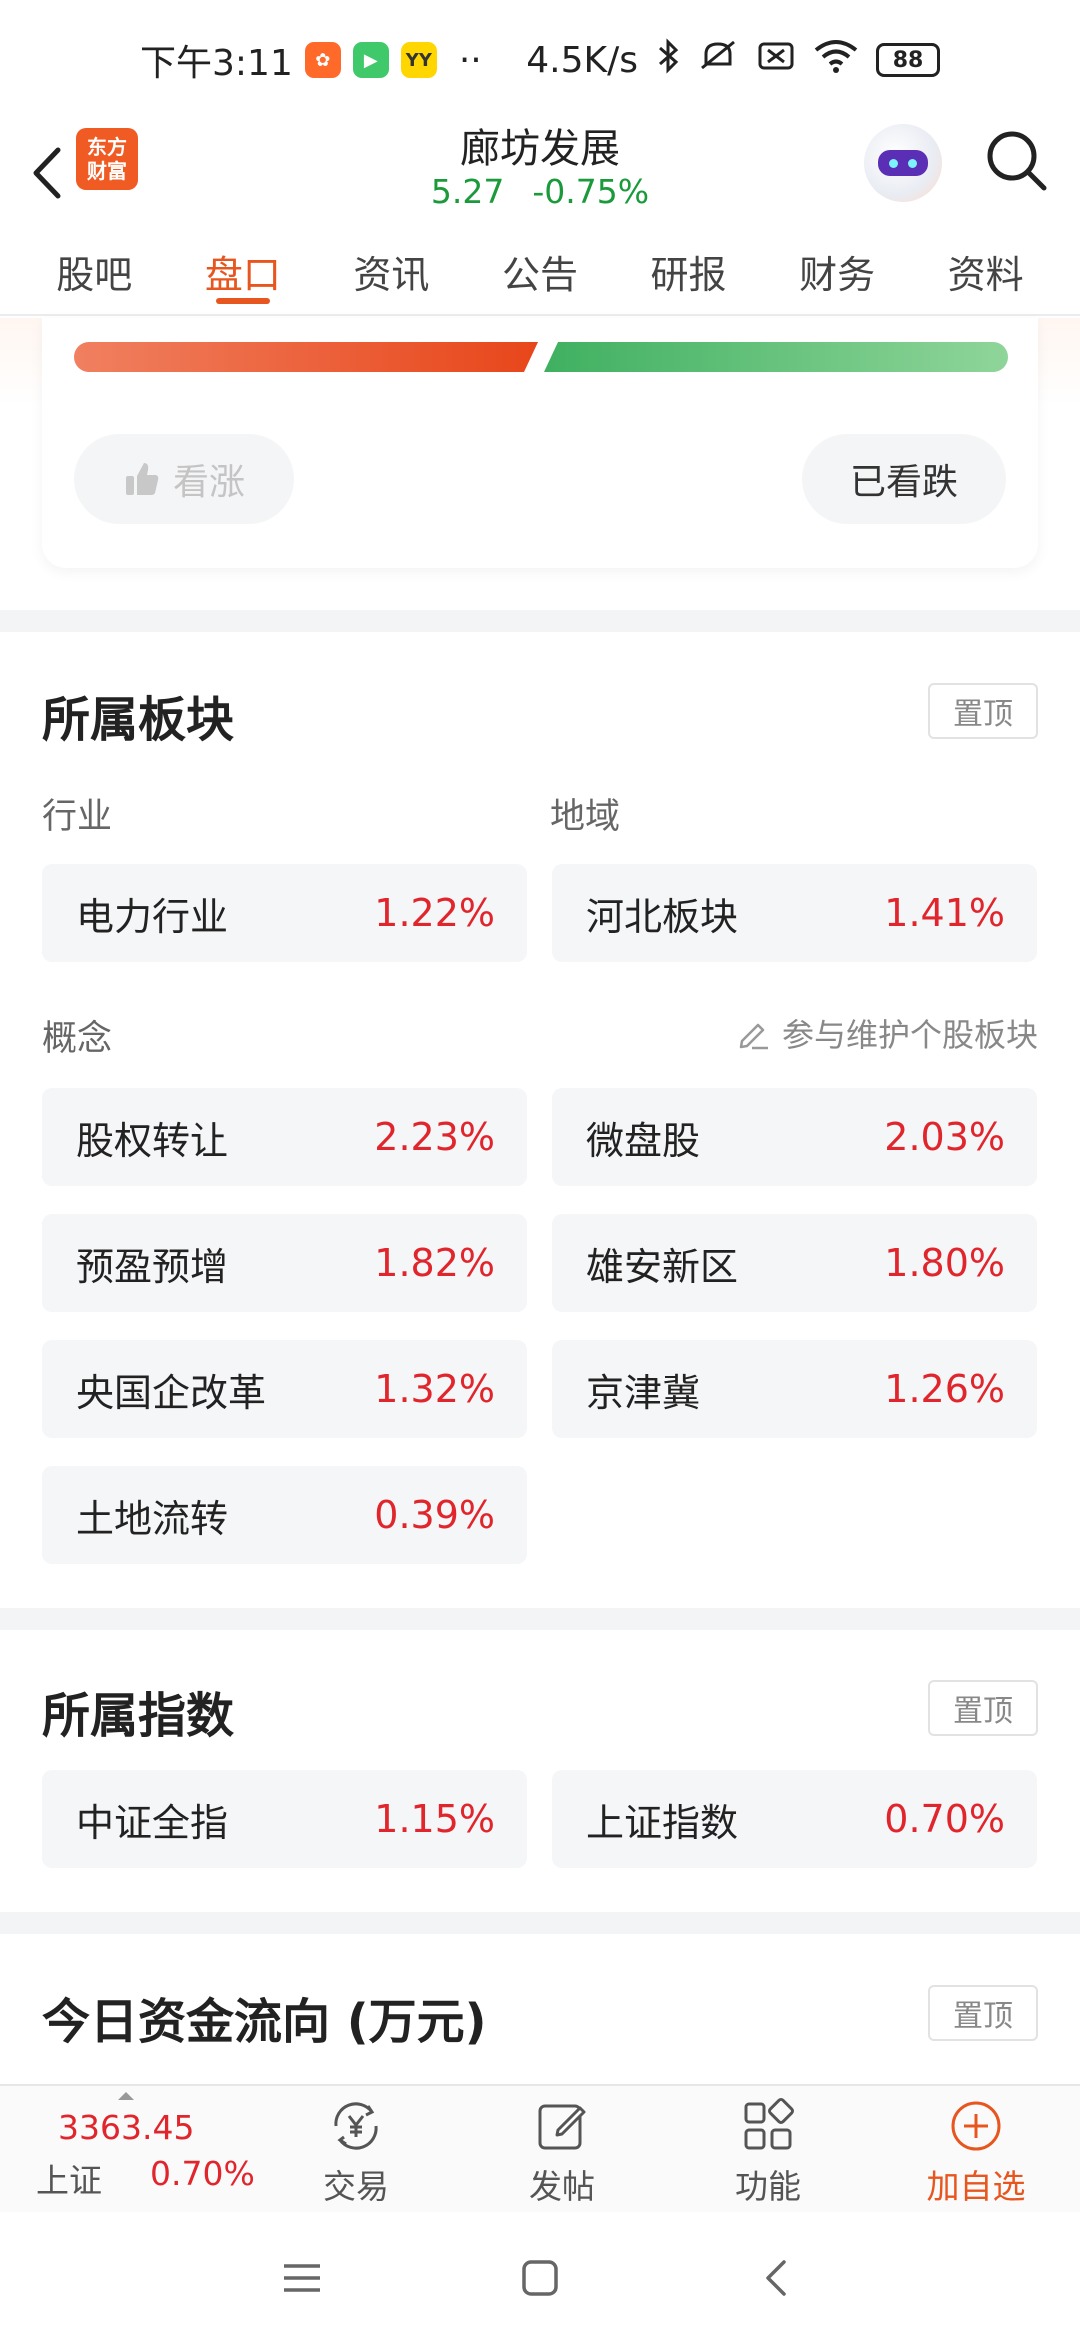 This screenshot has height=2340, width=1080. What do you see at coordinates (540, 443) in the screenshot?
I see `sentiment-card: 看涨 已看跌` at bounding box center [540, 443].